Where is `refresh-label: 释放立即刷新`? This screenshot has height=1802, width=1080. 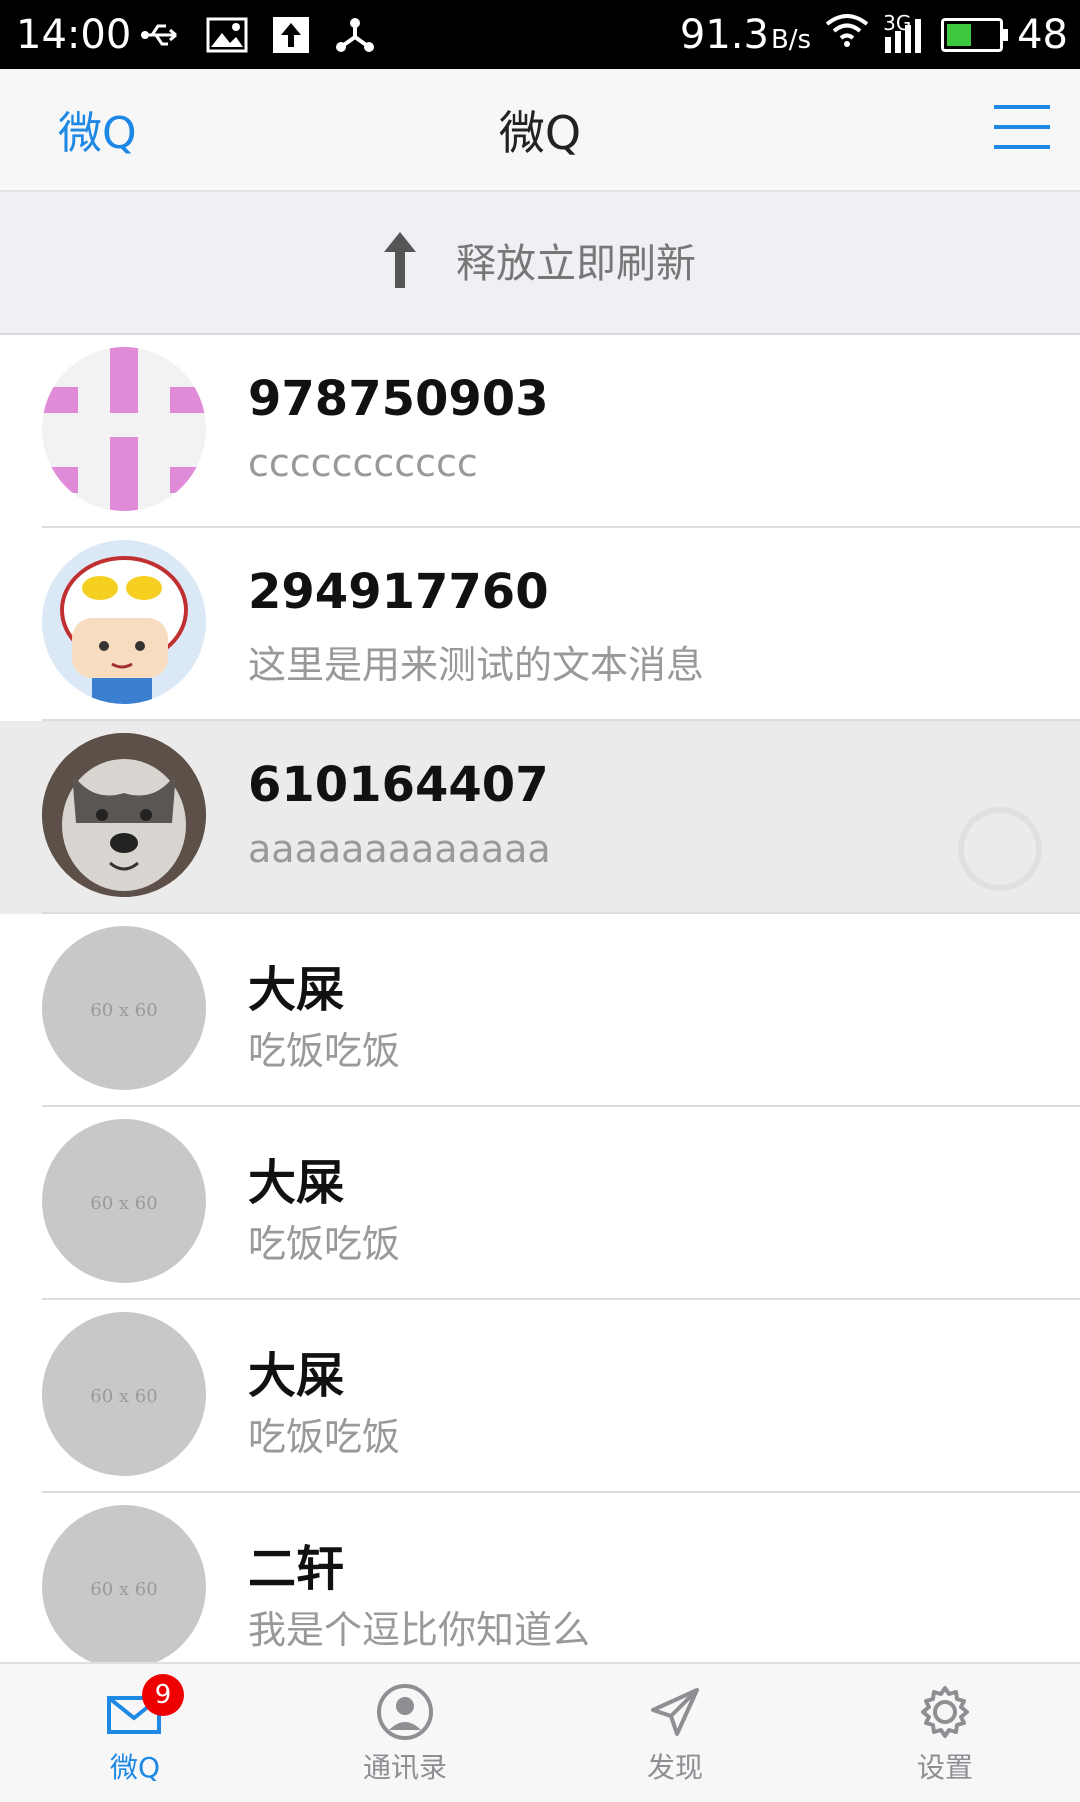
refresh-label: 释放立即刷新 is located at coordinates (576, 264).